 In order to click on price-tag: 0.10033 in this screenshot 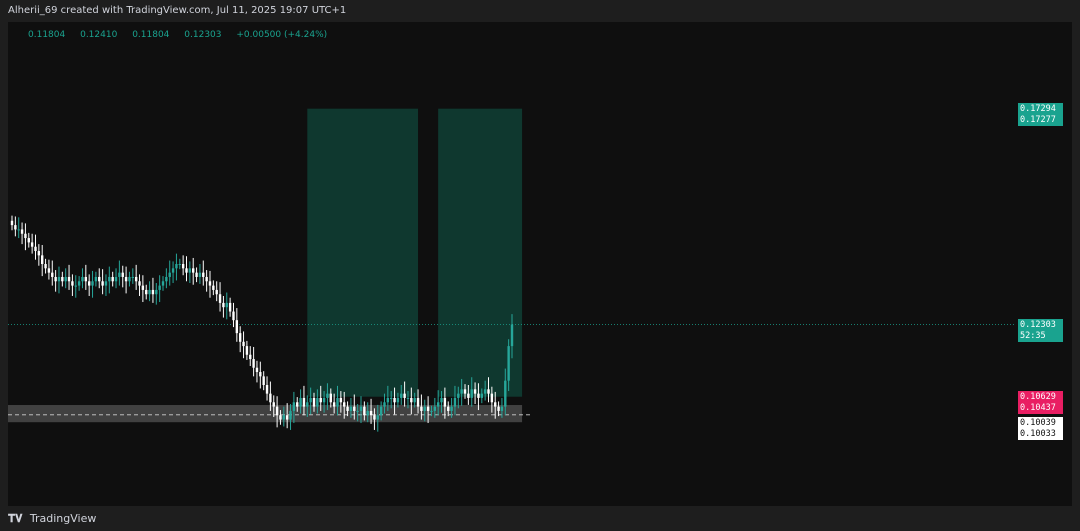, I will do `click(1040, 433)`.